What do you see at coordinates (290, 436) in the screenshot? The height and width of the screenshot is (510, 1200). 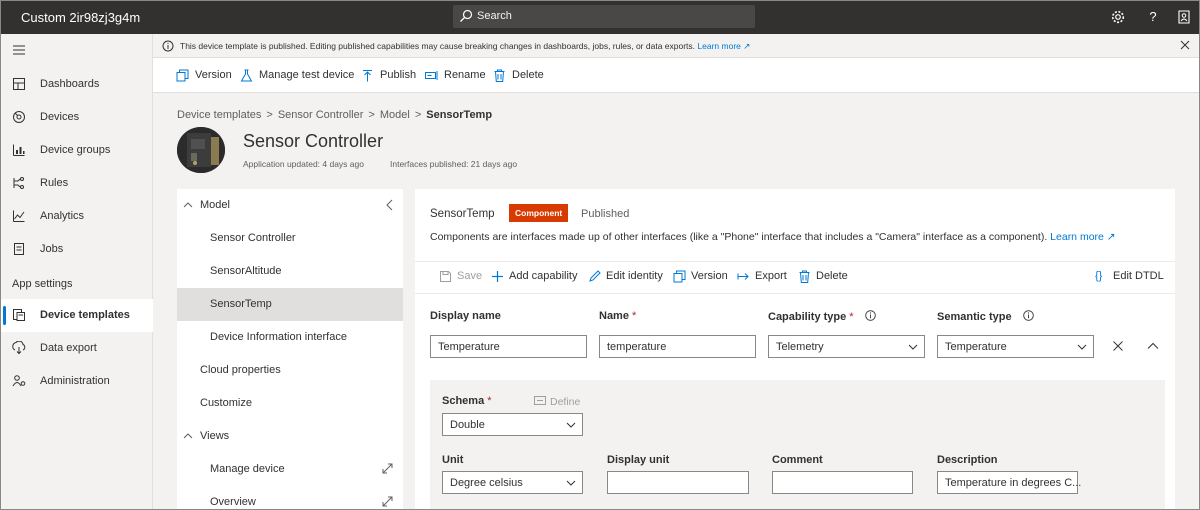 I see `tree-item-views: Views` at bounding box center [290, 436].